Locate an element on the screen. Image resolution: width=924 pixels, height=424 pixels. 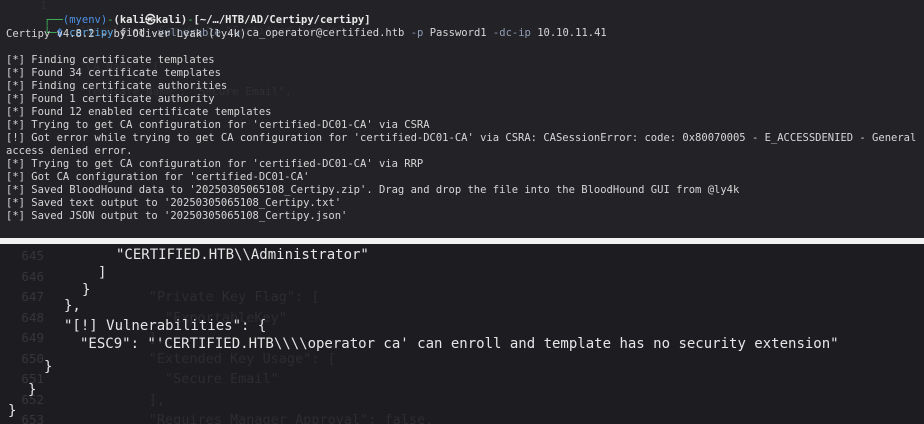
output-line: [*] Finding certificate templates is located at coordinates (110, 60).